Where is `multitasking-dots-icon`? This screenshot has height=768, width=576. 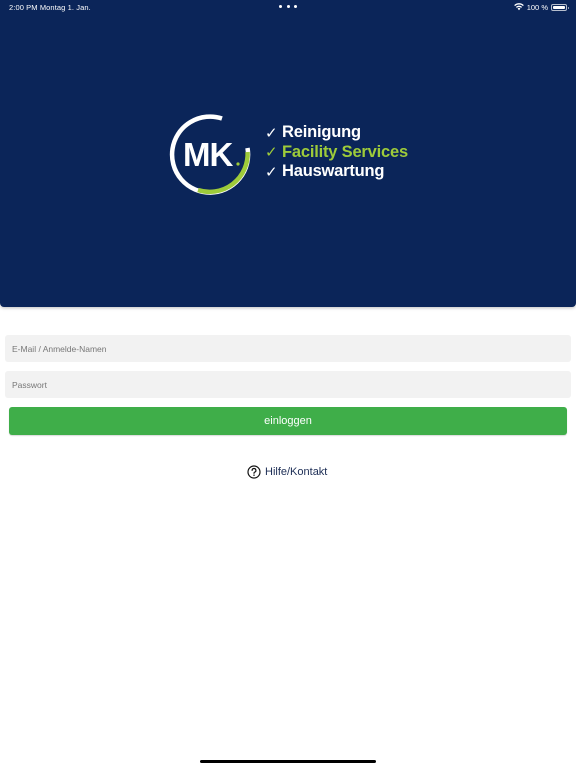 multitasking-dots-icon is located at coordinates (288, 7).